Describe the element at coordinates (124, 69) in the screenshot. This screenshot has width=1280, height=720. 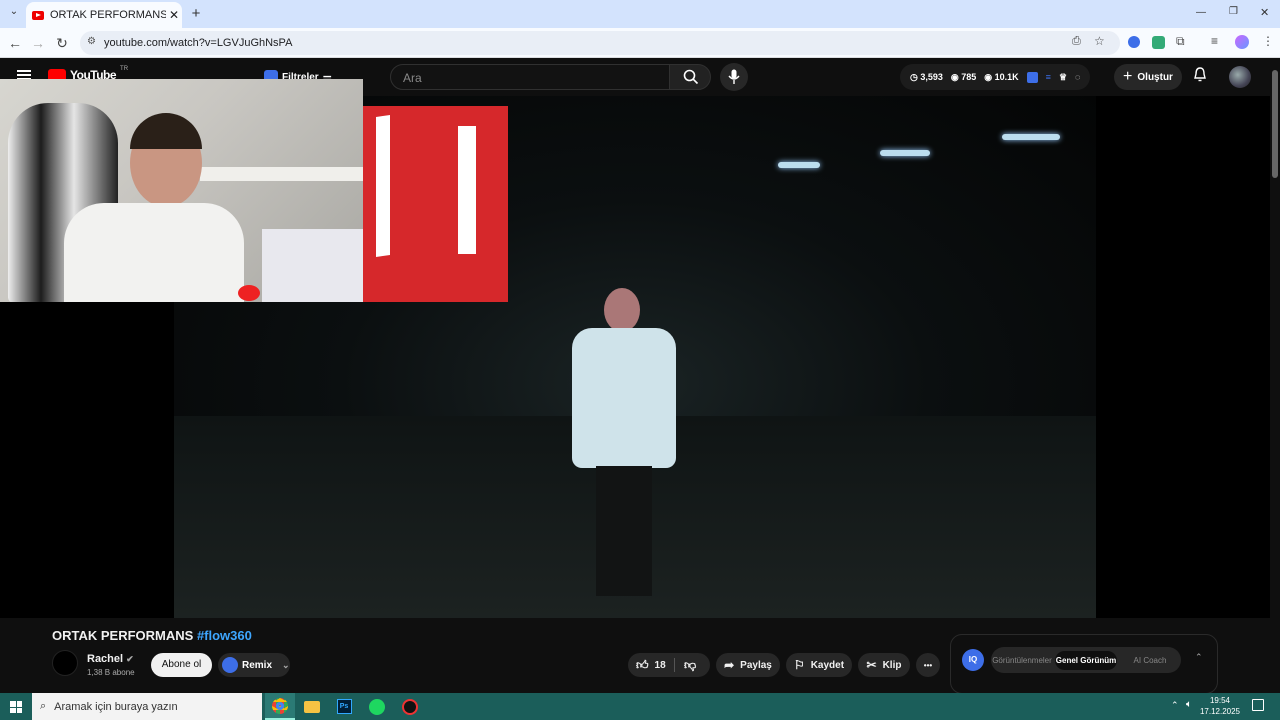
I see `region-code: TR` at that location.